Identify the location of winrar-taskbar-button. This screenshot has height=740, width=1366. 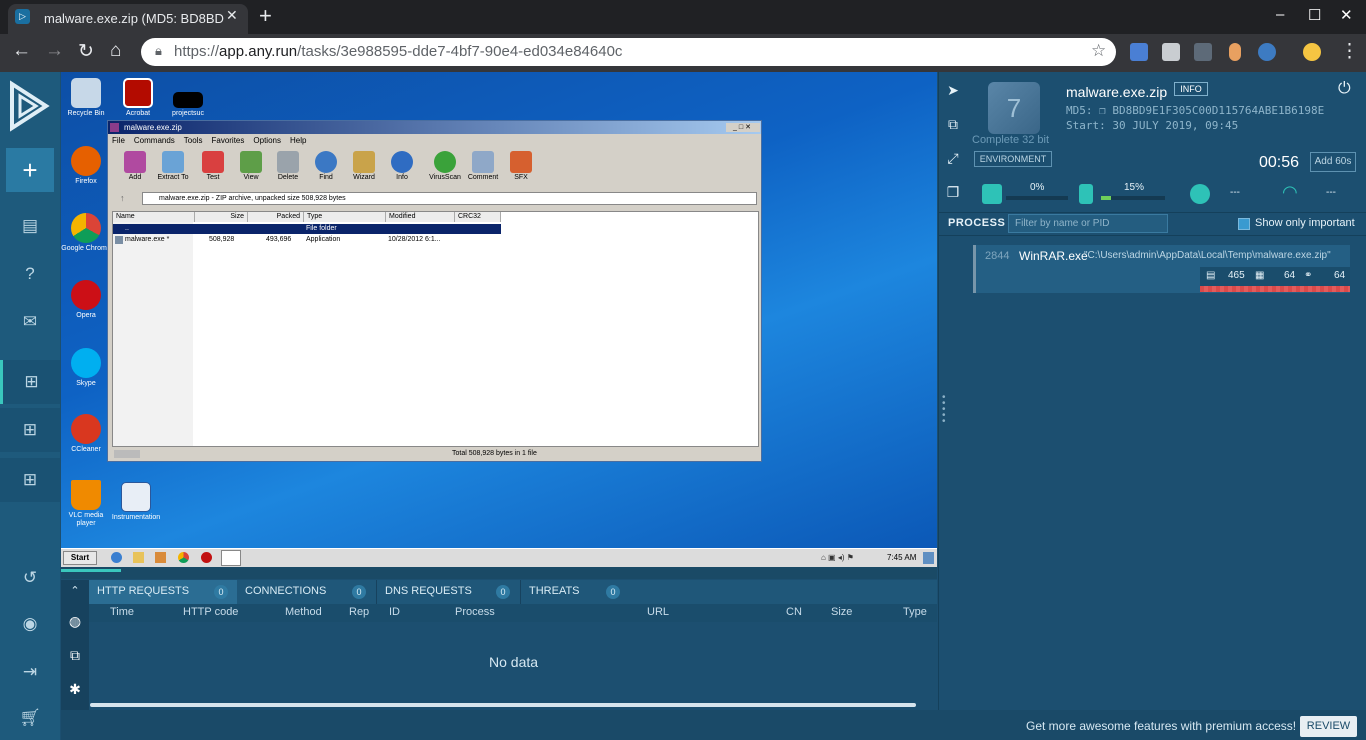
(231, 558).